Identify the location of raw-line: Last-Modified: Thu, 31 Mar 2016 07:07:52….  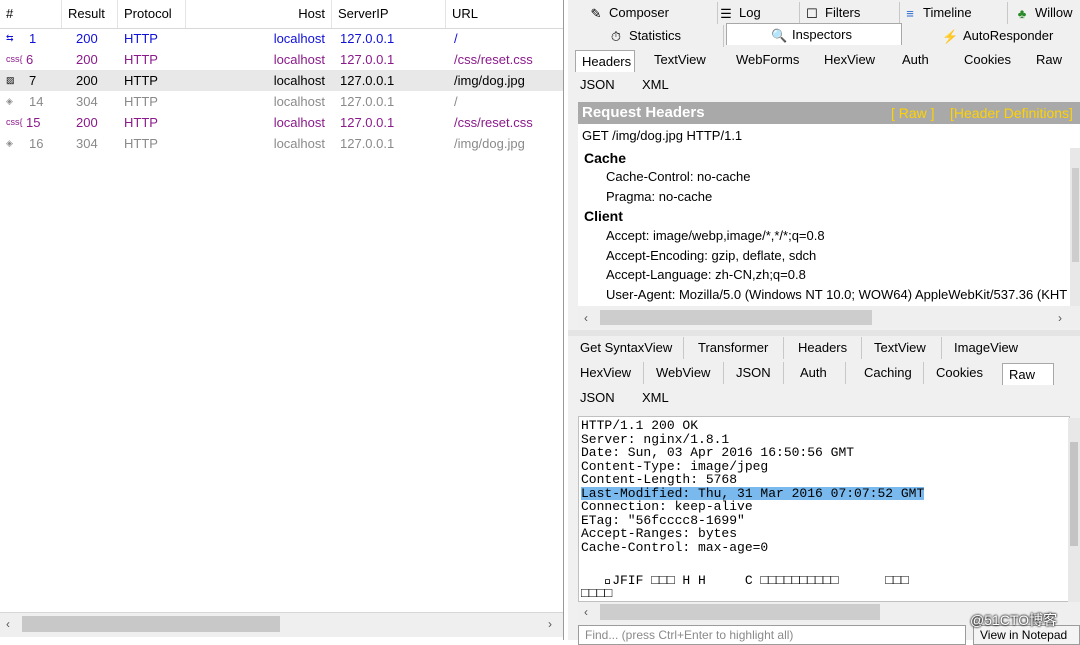
(753, 493).